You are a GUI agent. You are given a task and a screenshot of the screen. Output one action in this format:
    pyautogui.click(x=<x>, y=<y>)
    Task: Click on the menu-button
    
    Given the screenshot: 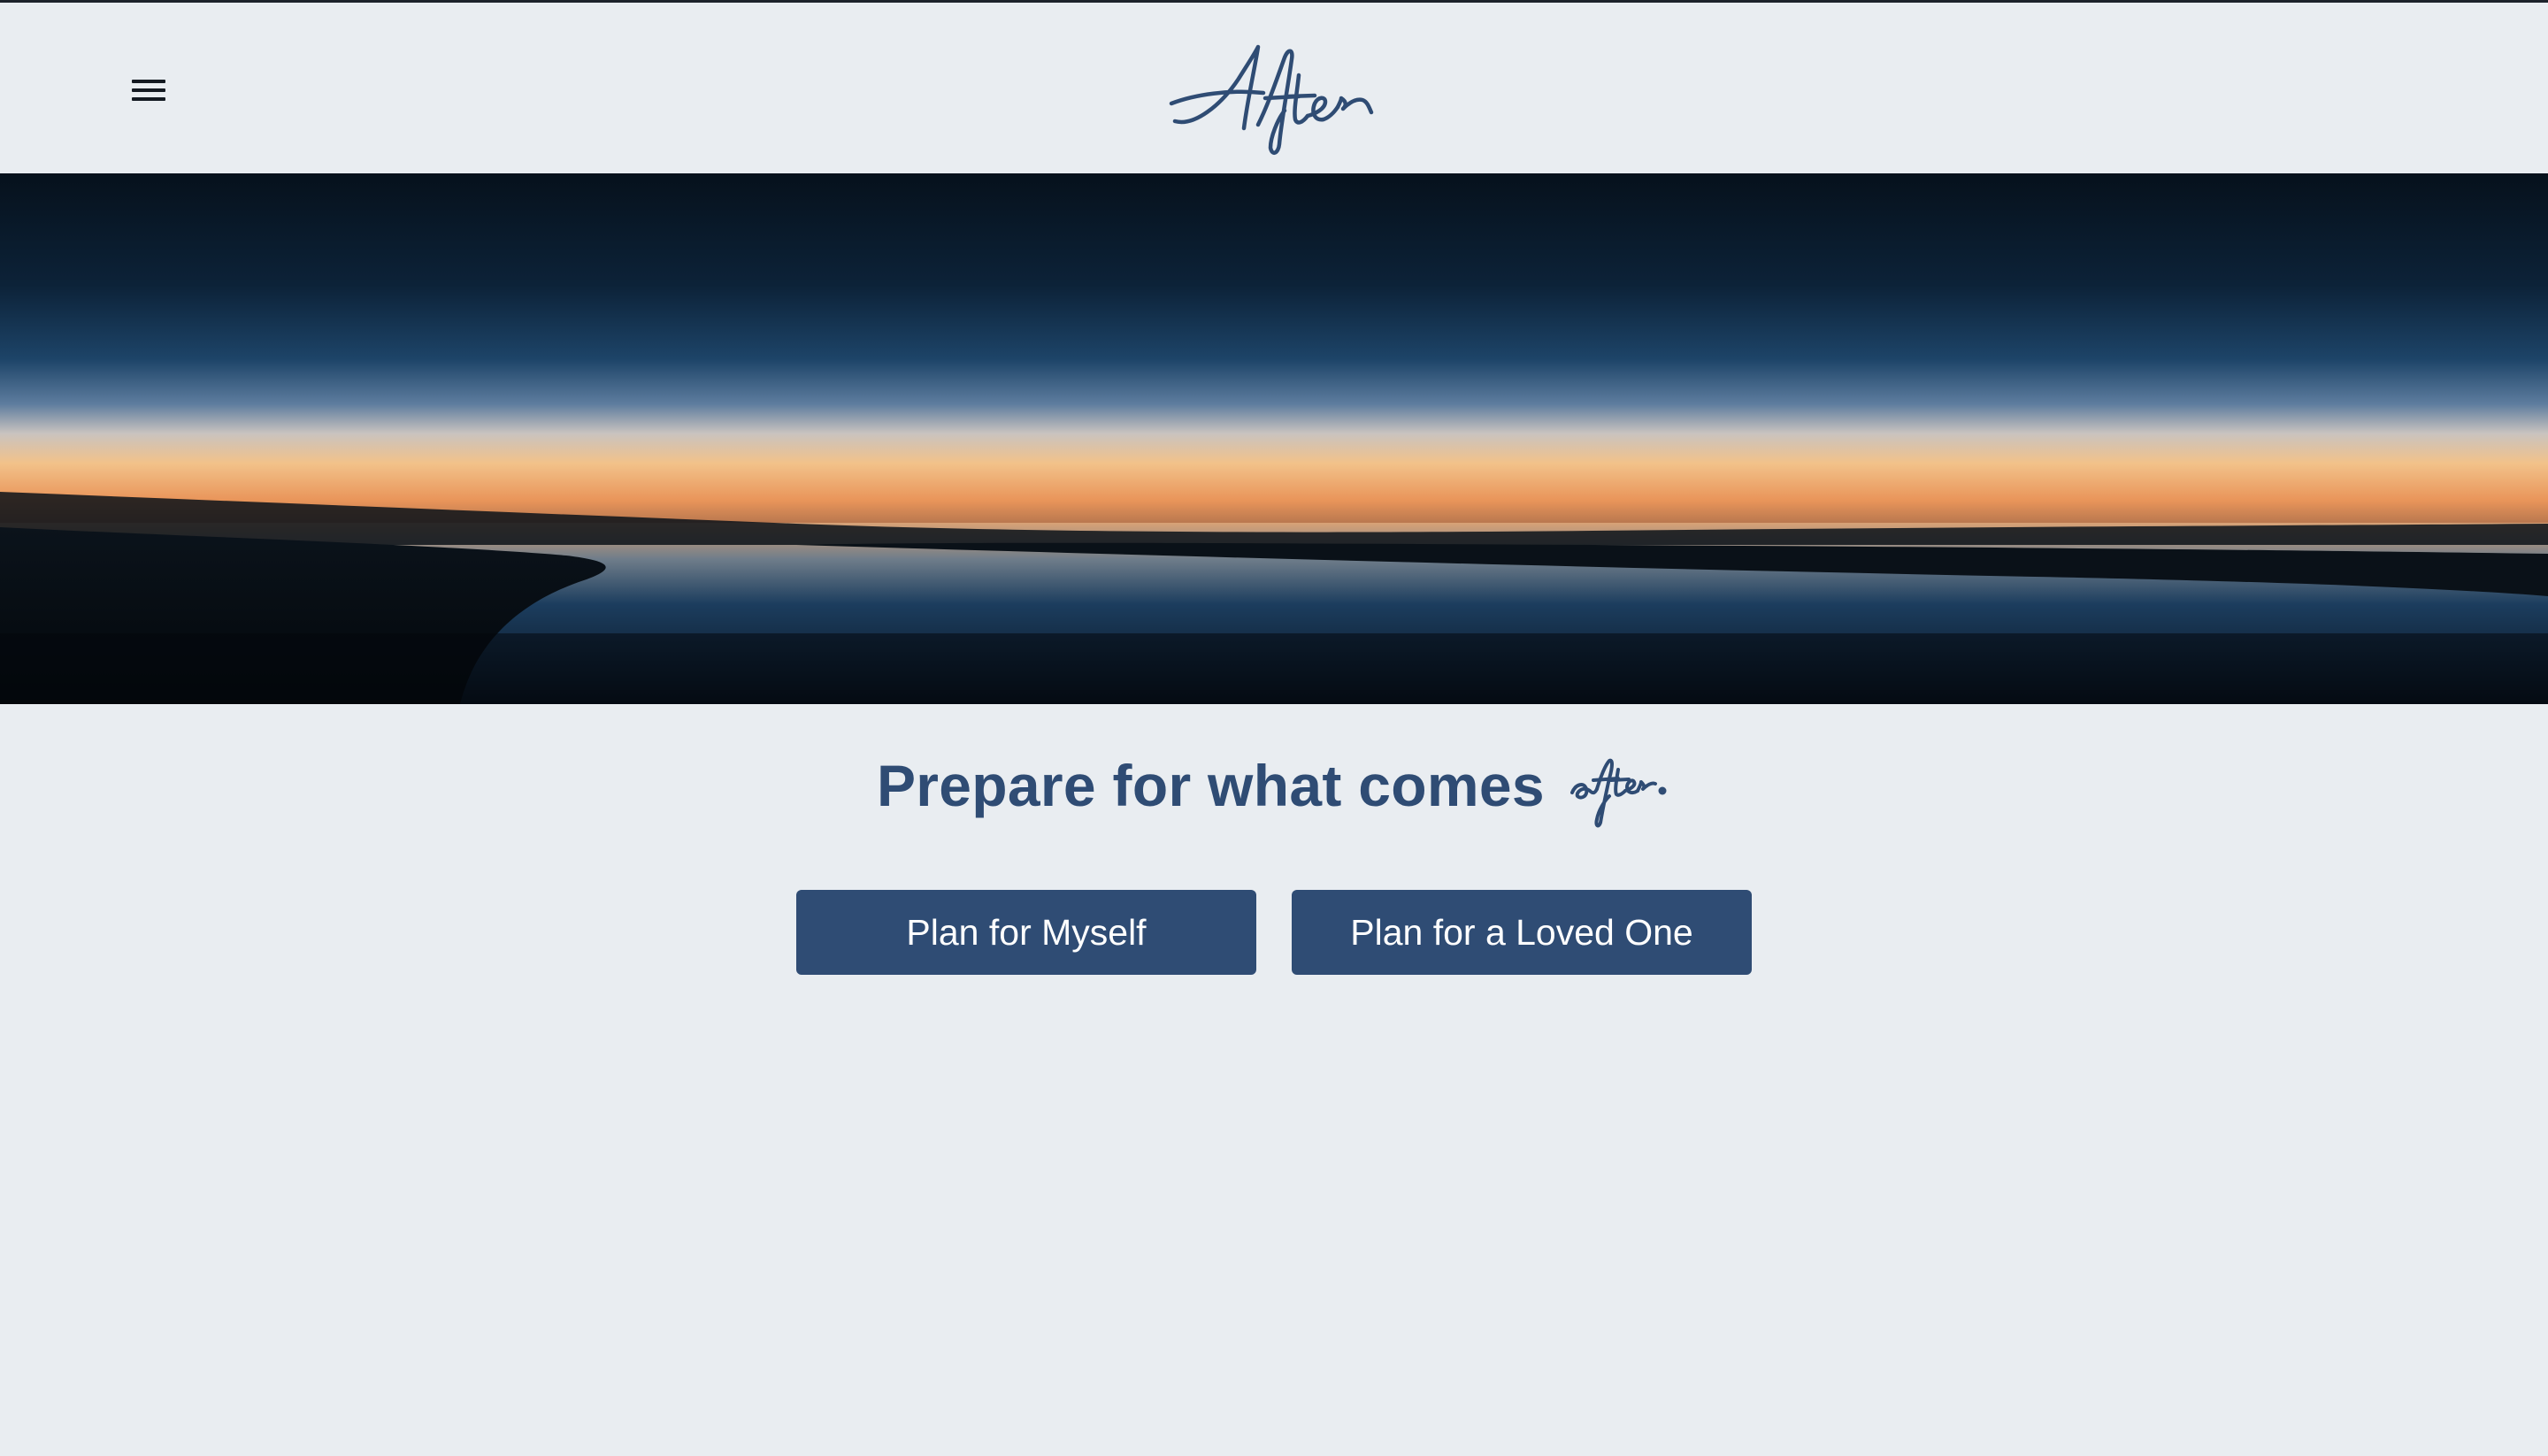 What is the action you would take?
    pyautogui.click(x=148, y=90)
    